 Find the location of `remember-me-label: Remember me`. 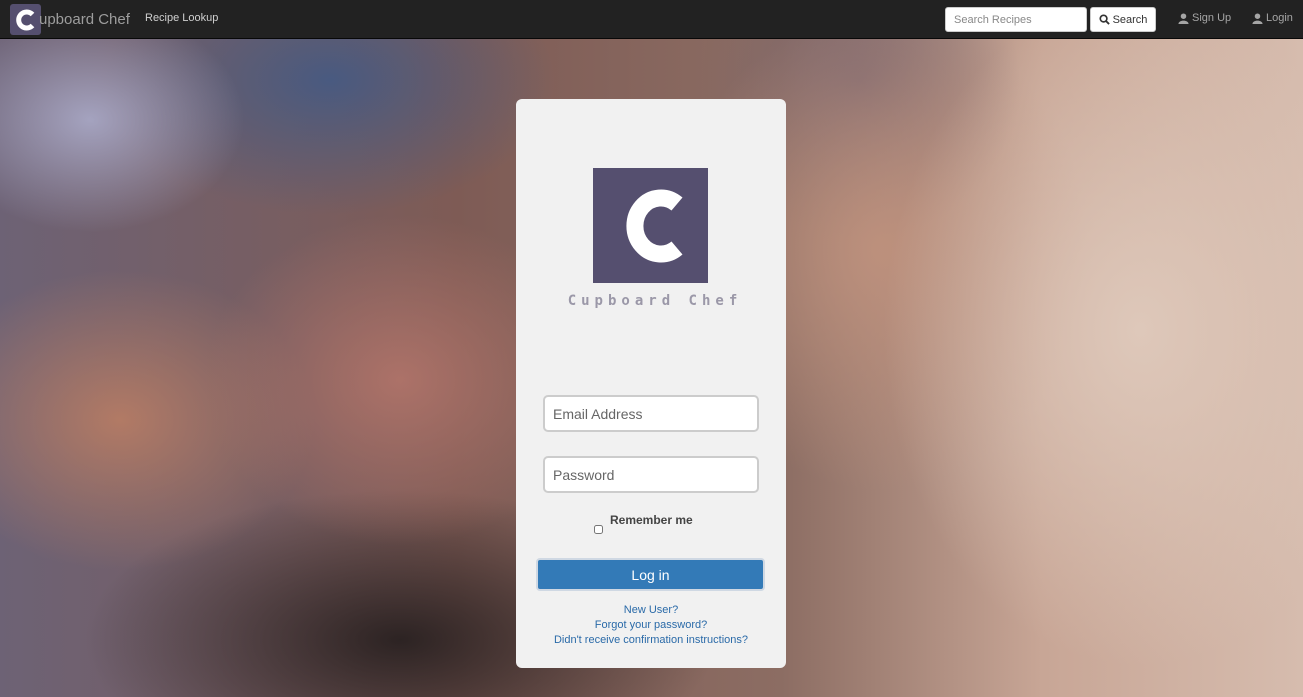

remember-me-label: Remember me is located at coordinates (651, 520).